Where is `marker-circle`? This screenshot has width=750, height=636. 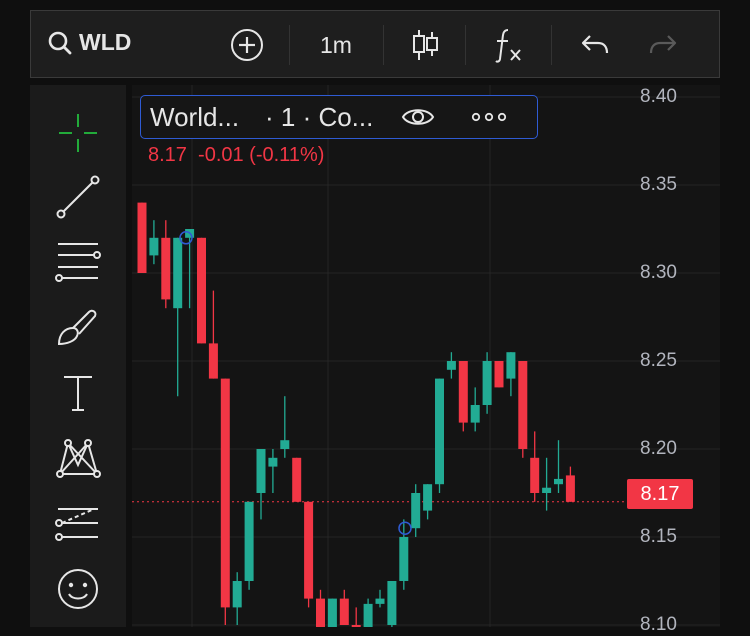 marker-circle is located at coordinates (405, 528).